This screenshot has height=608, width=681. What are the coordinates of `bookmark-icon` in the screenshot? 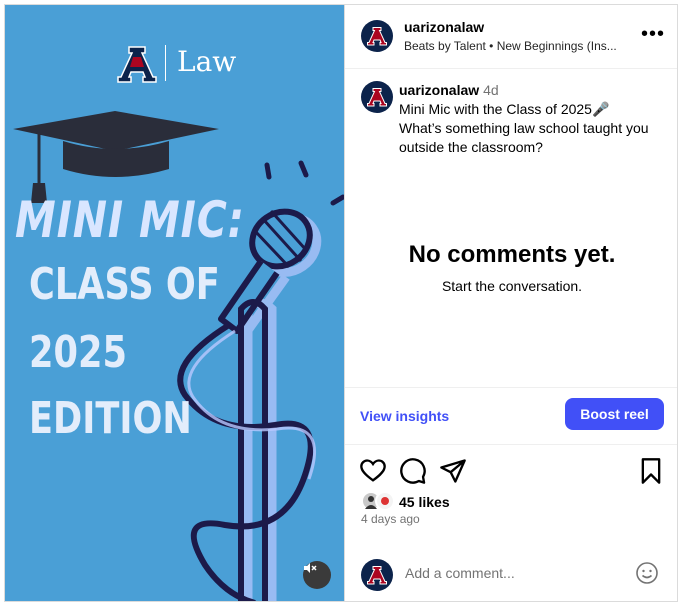 It's located at (651, 471).